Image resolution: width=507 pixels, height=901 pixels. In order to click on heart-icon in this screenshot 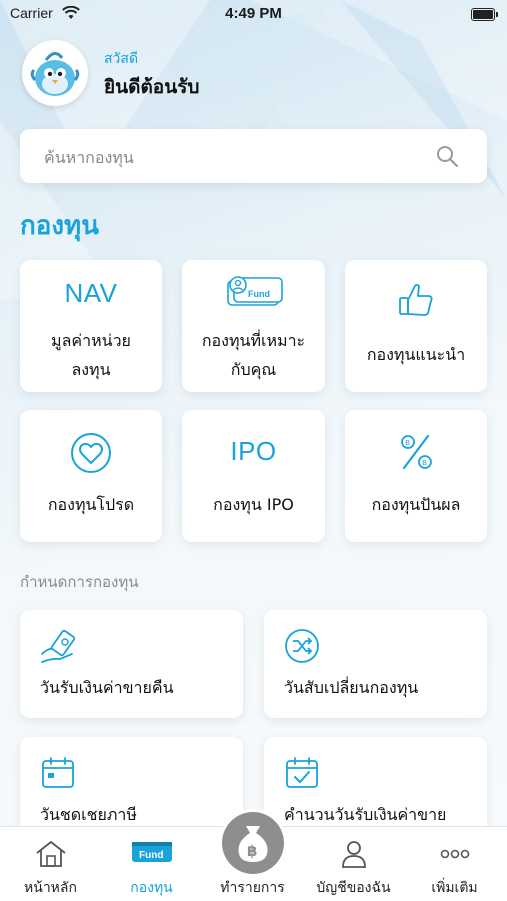, I will do `click(91, 453)`.